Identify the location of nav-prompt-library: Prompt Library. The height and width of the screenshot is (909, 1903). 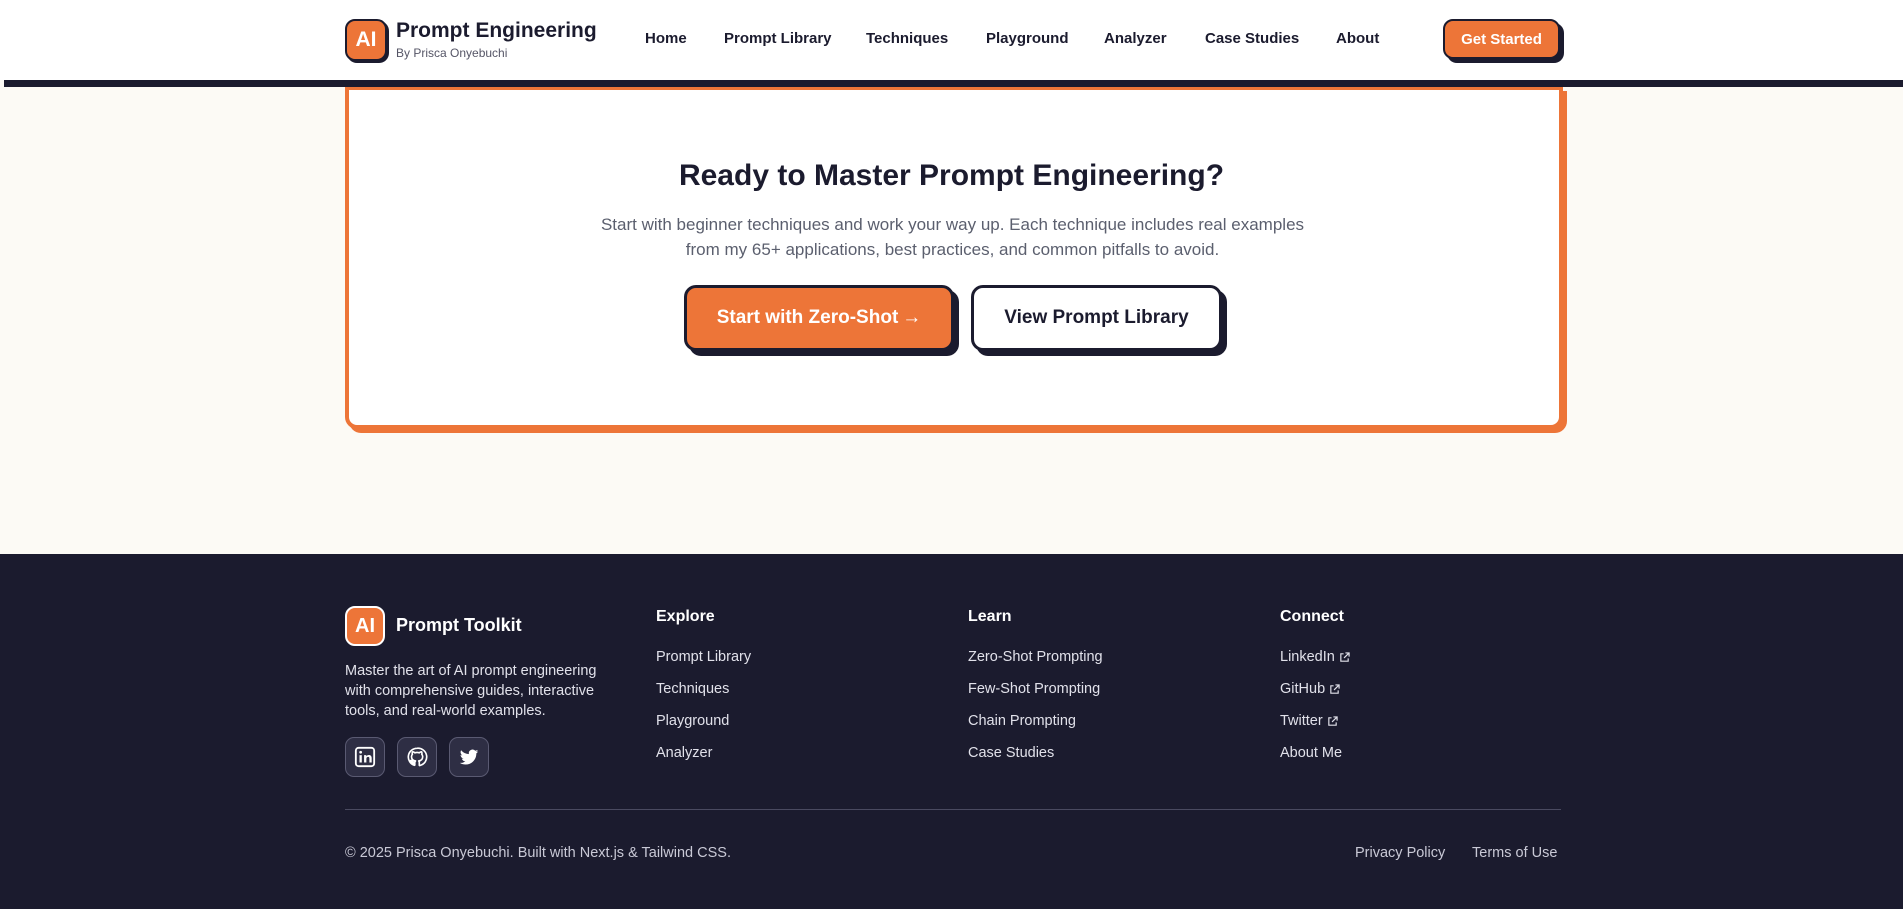
(778, 38).